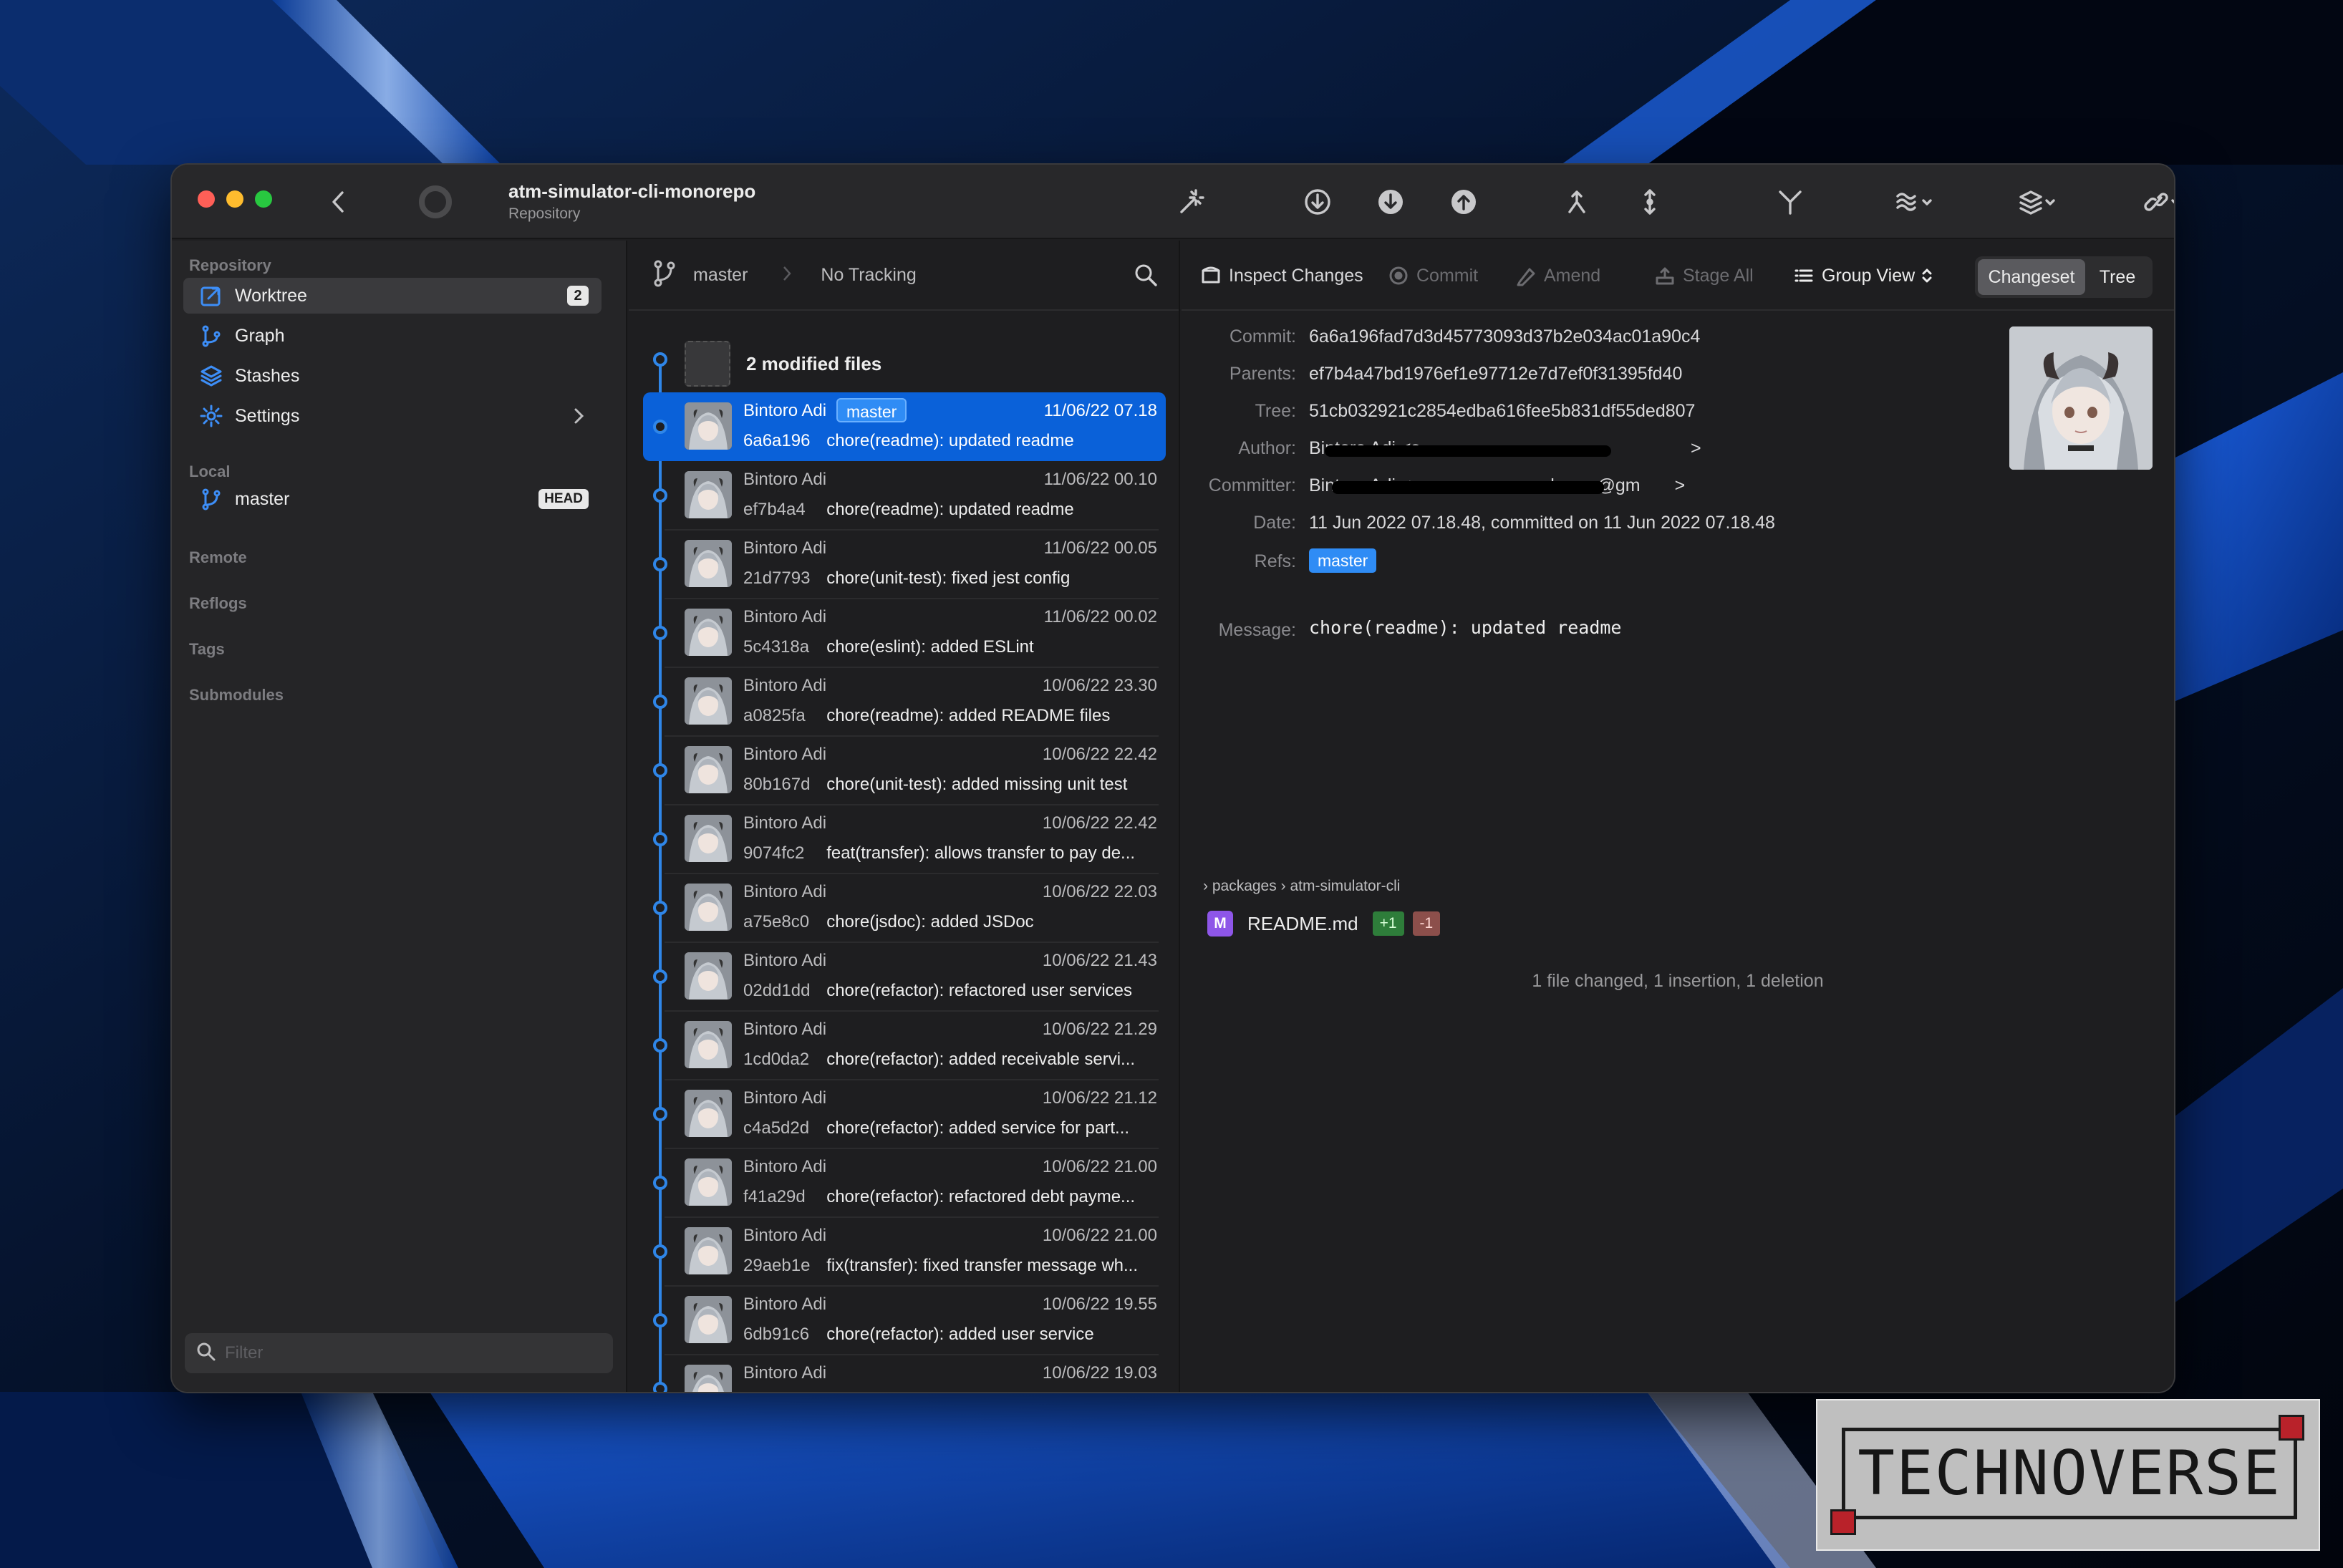  What do you see at coordinates (774, 853) in the screenshot?
I see `commit-sha: 9074fc2` at bounding box center [774, 853].